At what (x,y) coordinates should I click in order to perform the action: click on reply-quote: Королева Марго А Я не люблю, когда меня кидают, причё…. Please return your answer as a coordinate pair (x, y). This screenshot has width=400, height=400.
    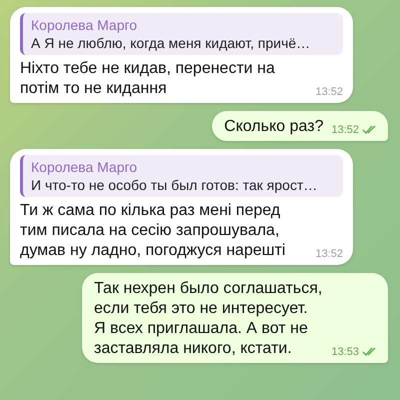
    Looking at the image, I should click on (181, 34).